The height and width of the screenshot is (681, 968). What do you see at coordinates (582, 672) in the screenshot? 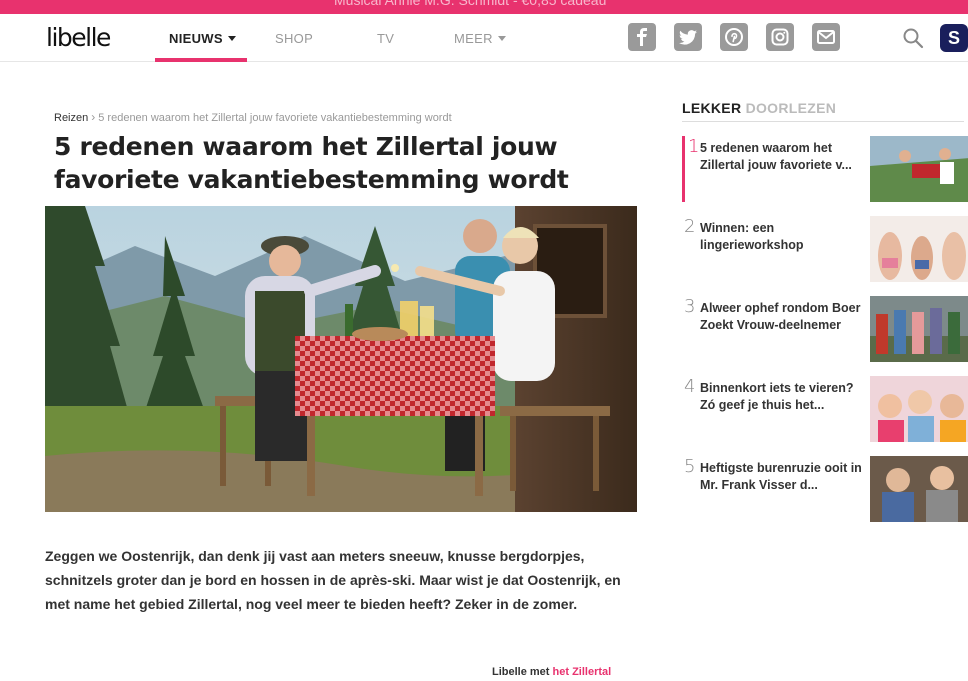
I see `credit-link: het Zillertal` at bounding box center [582, 672].